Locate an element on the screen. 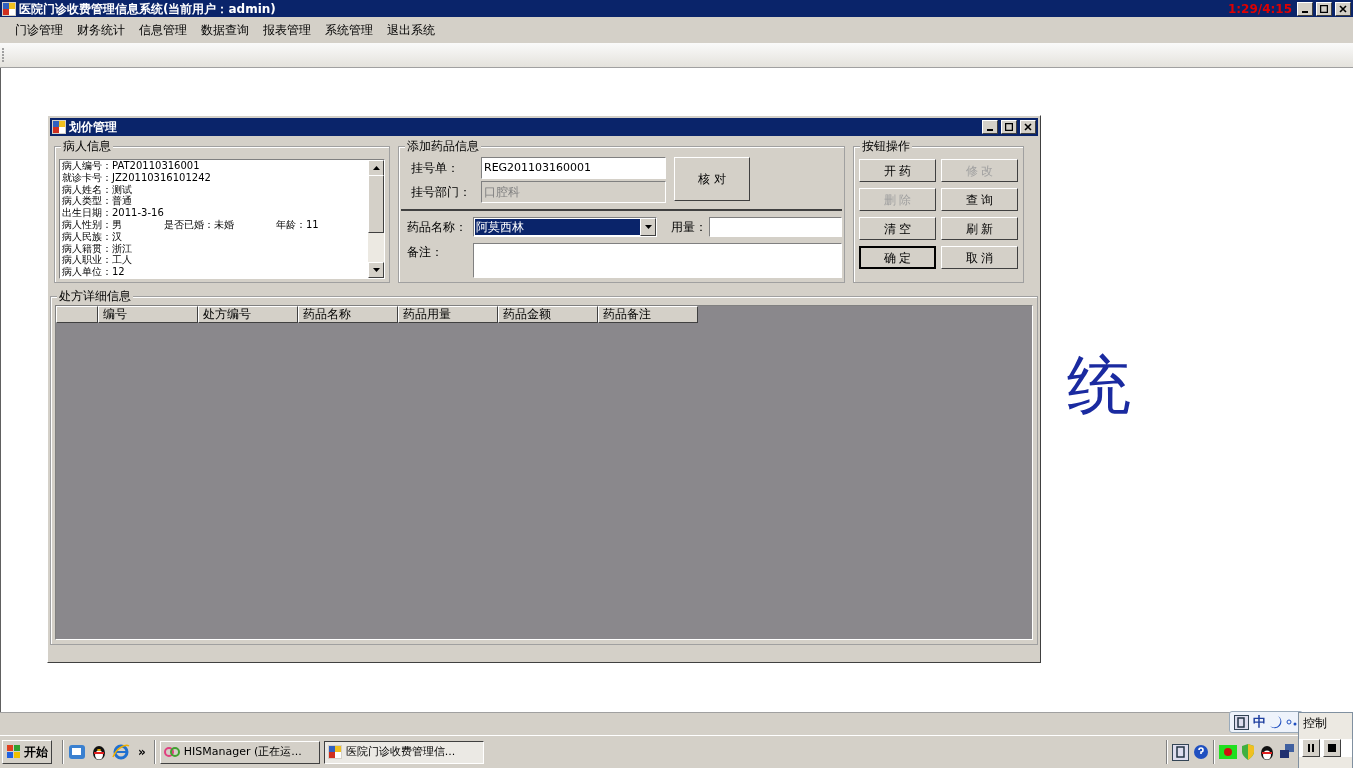 Image resolution: width=1353 pixels, height=768 pixels. restore-button is located at coordinates (1324, 8).